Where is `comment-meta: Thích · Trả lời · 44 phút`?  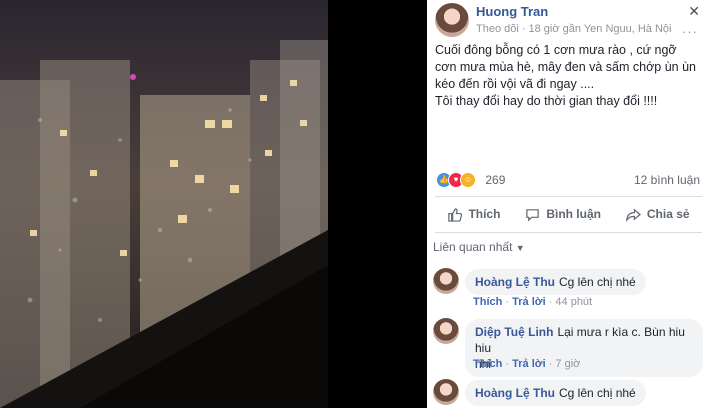 comment-meta: Thích · Trả lời · 44 phút is located at coordinates (533, 302).